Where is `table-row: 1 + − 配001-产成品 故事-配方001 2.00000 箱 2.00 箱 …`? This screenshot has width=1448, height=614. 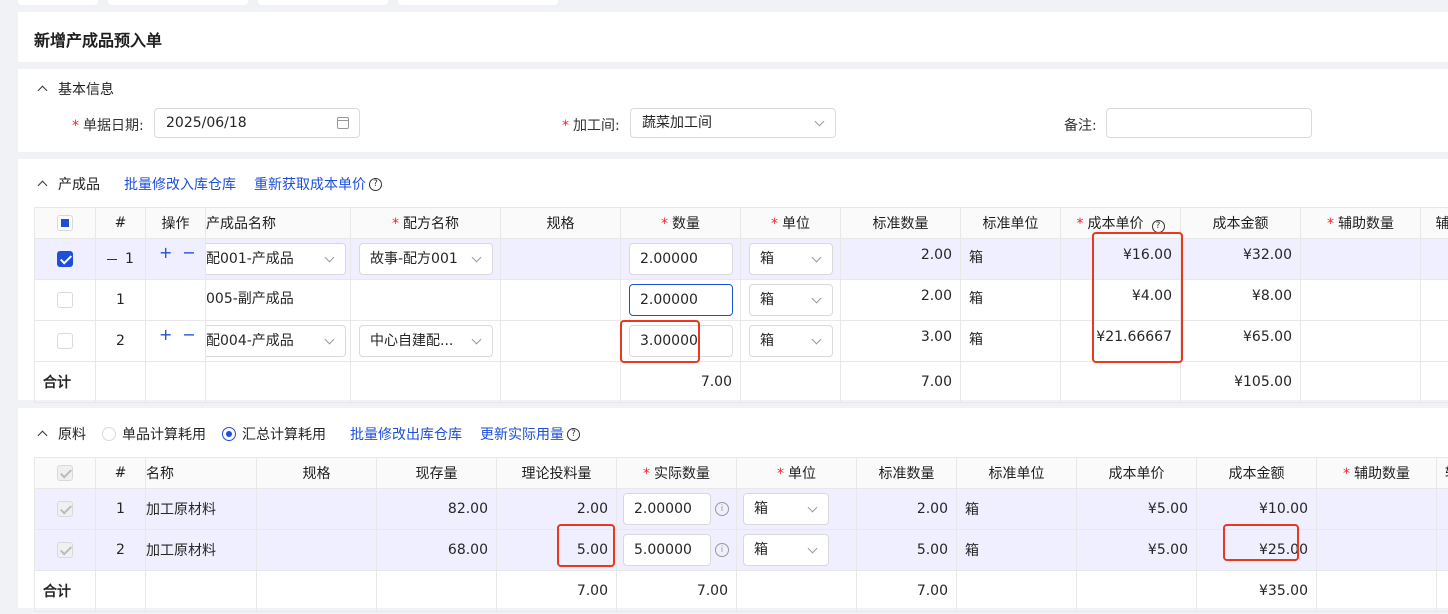
table-row: 1 + − 配001-产成品 故事-配方001 2.00000 箱 2.00 箱 … is located at coordinates (741, 259).